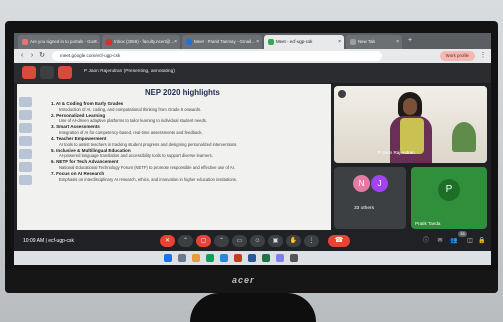 This screenshot has height=322, width=503. What do you see at coordinates (266, 258) in the screenshot?
I see `excel-icon` at bounding box center [266, 258].